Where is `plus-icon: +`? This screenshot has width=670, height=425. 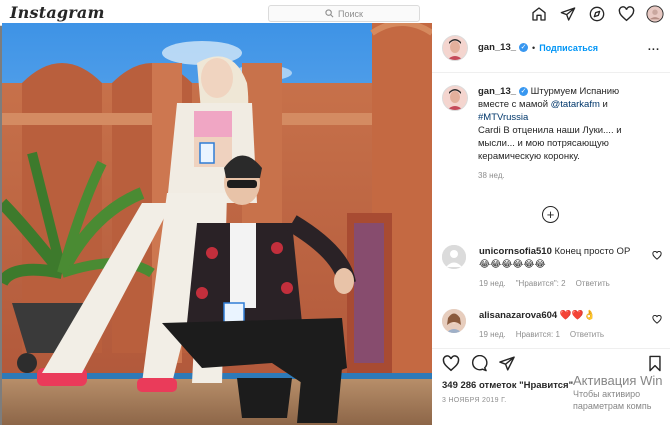 plus-icon: + is located at coordinates (550, 214).